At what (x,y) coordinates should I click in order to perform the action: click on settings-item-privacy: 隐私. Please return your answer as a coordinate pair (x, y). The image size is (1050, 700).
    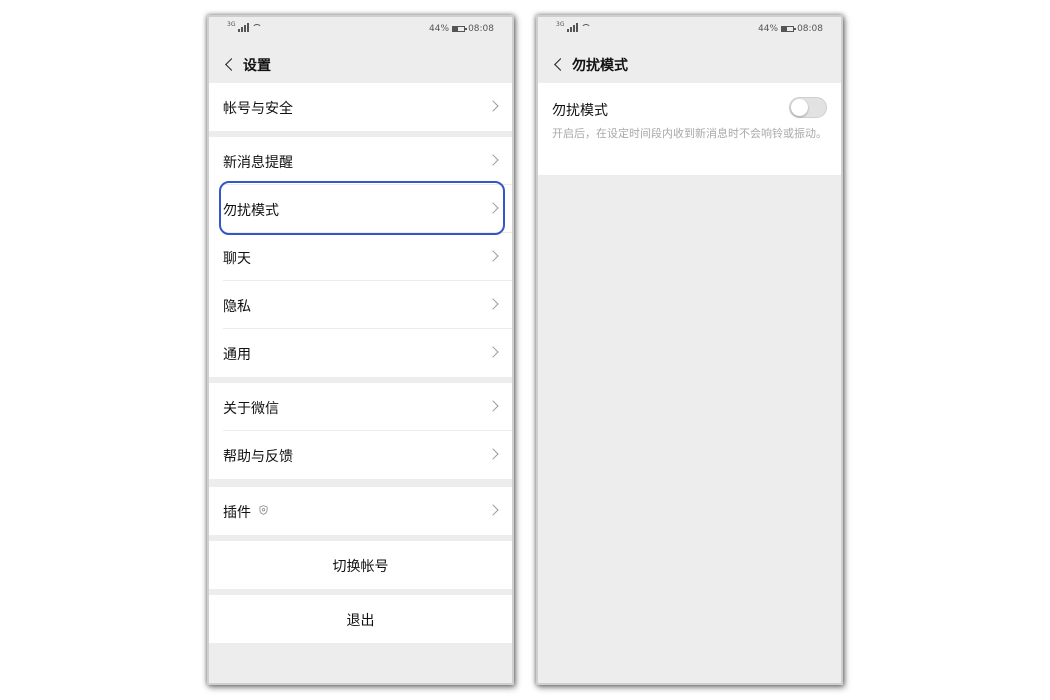
    Looking at the image, I should click on (360, 305).